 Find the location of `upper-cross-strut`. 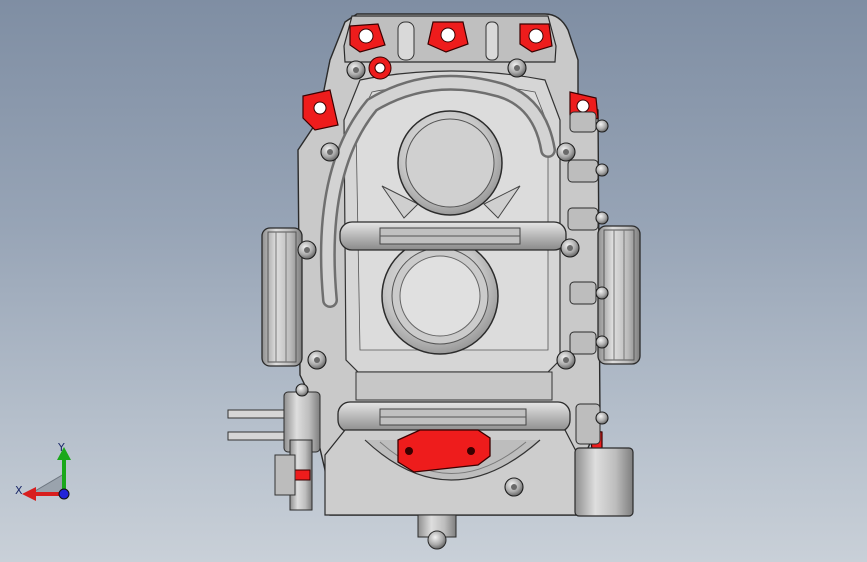

upper-cross-strut is located at coordinates (453, 236).